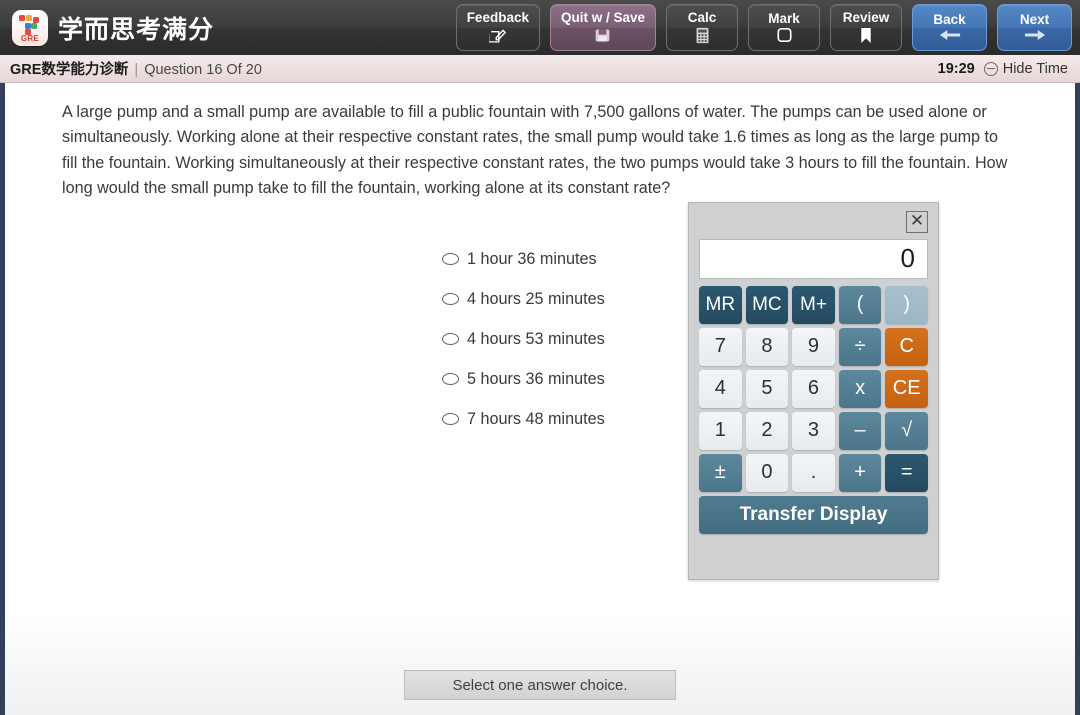 Image resolution: width=1080 pixels, height=715 pixels. What do you see at coordinates (784, 18) in the screenshot?
I see `mark-button-label: Mark` at bounding box center [784, 18].